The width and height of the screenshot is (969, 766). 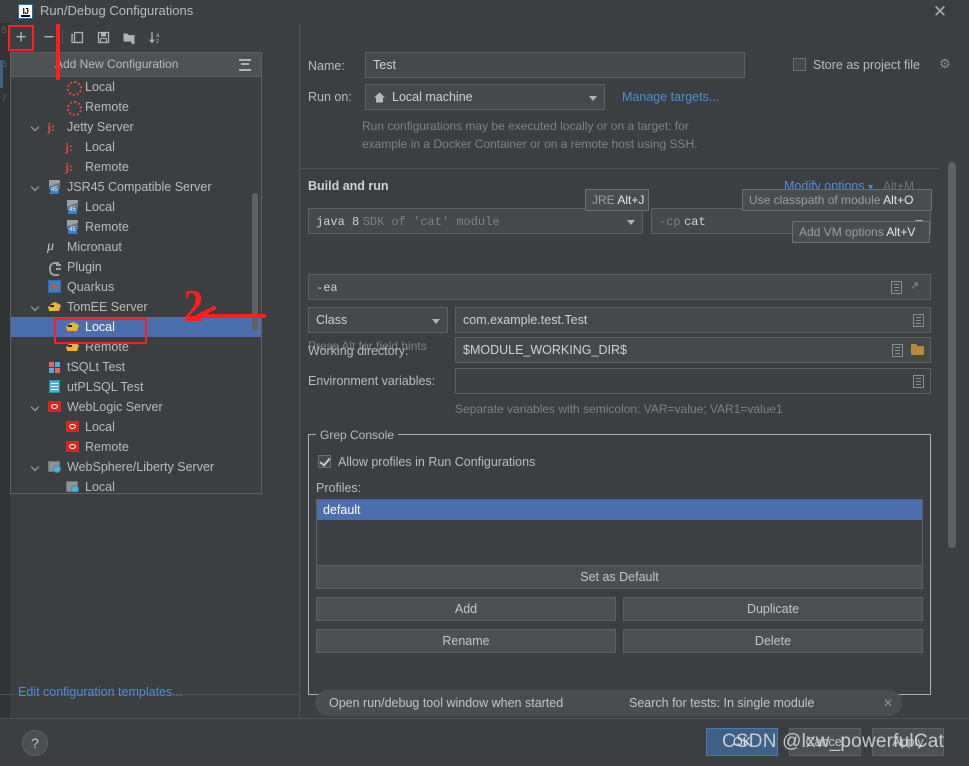 What do you see at coordinates (742, 742) in the screenshot?
I see `ok-button: OK` at bounding box center [742, 742].